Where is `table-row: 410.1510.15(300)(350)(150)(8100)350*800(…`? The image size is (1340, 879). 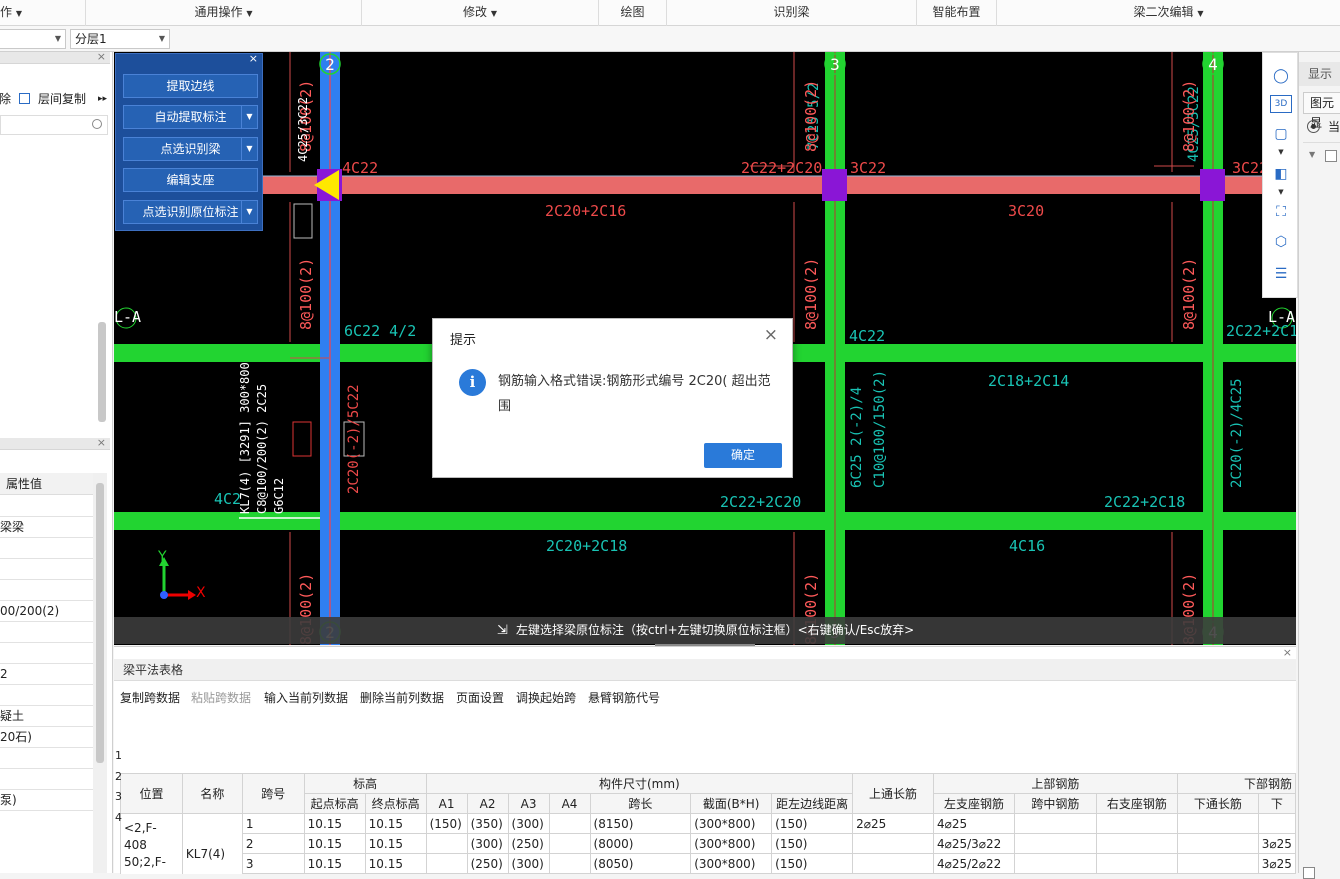
table-row: 410.1510.15(300)(350)(150)(8100)350*800(… is located at coordinates (708, 873).